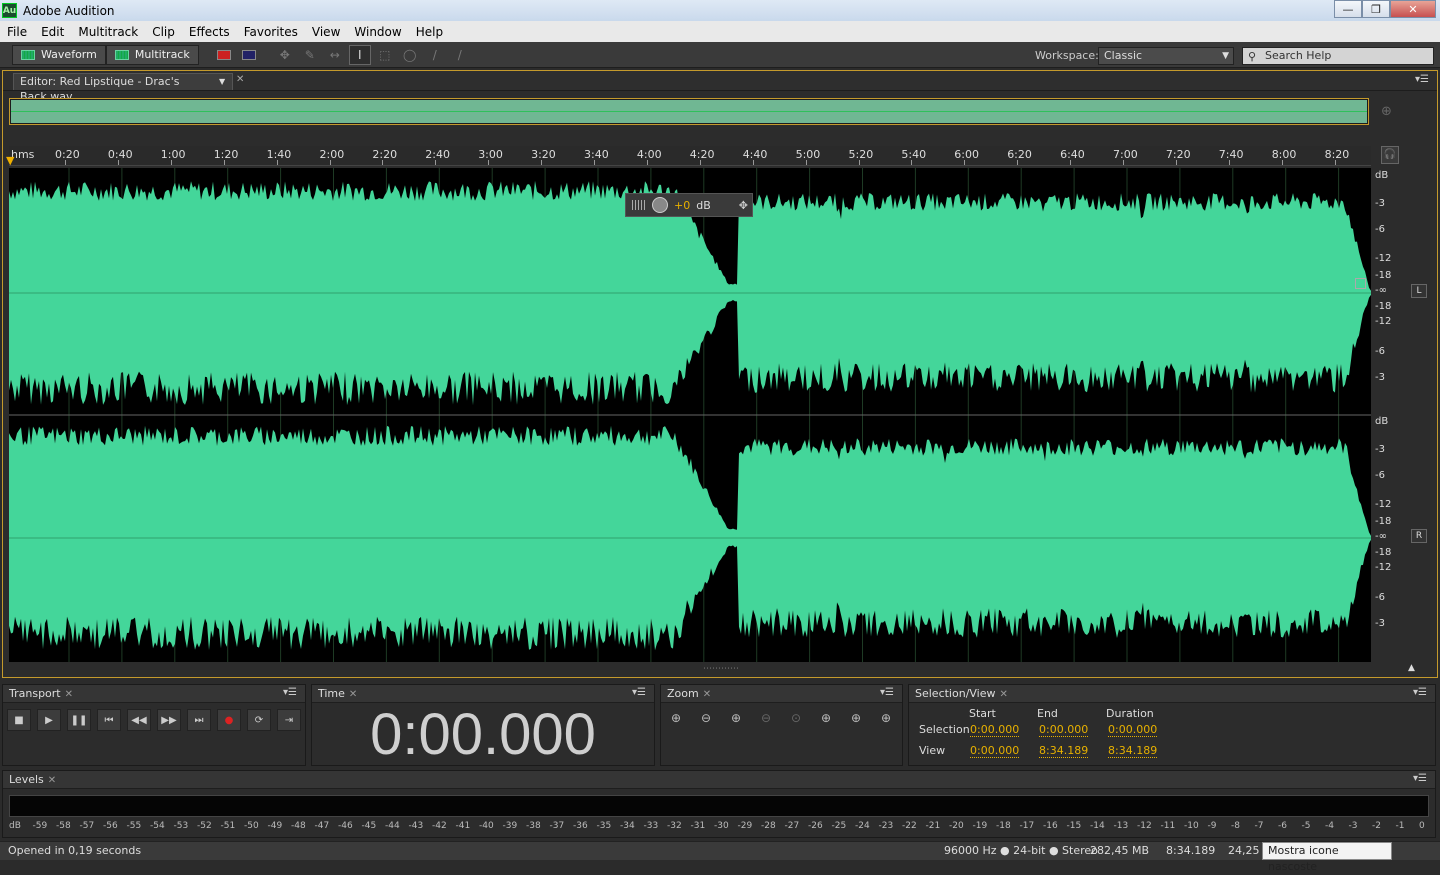  I want to click on menu-favorites: Favorites, so click(271, 32).